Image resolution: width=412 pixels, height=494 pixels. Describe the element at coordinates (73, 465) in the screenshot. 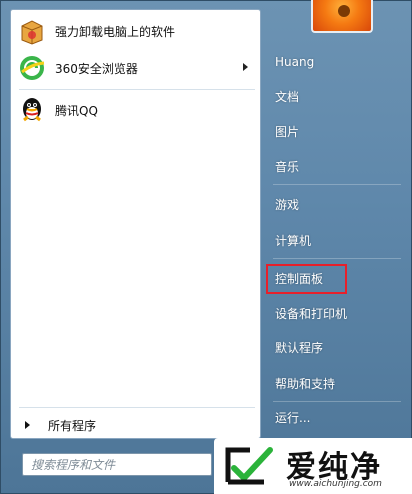

I see `search-placeholder: 搜索程序和文件` at that location.